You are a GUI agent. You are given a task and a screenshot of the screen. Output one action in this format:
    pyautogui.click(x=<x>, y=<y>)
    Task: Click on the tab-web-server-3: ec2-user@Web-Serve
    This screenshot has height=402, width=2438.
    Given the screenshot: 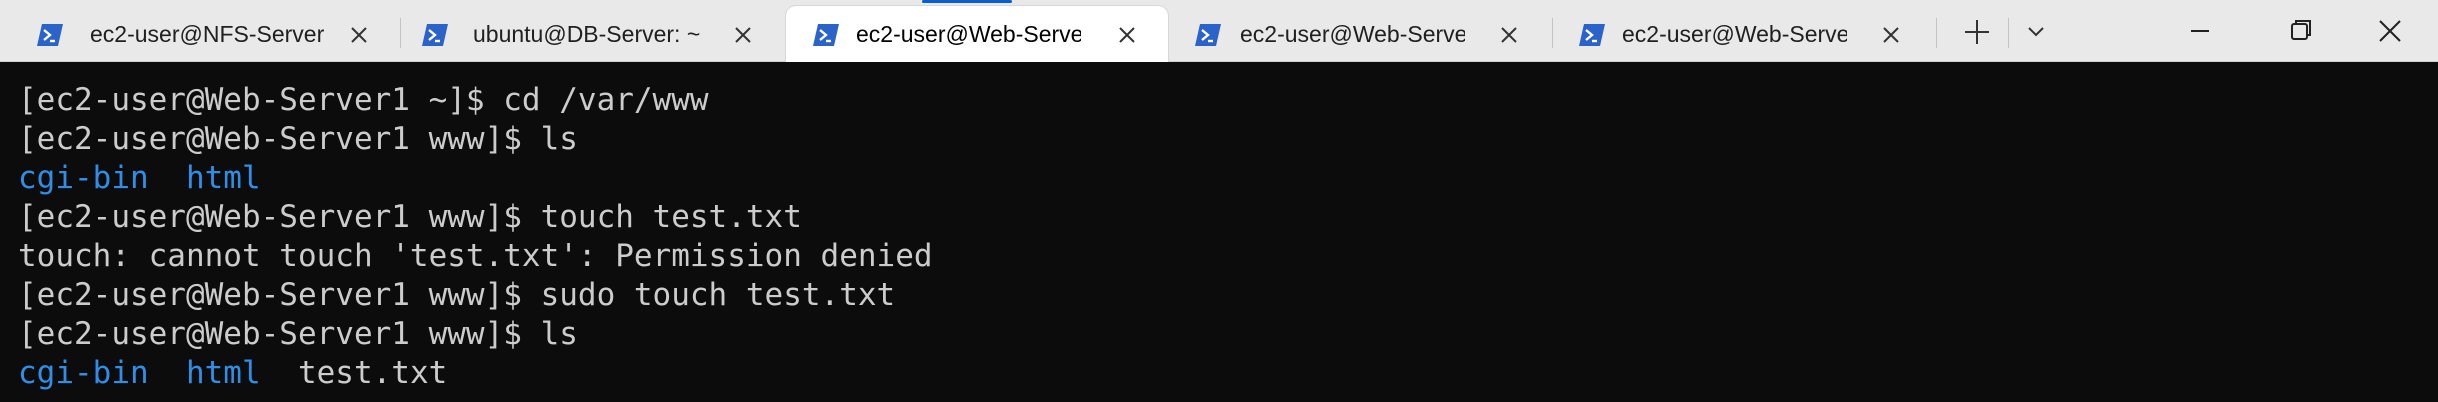 What is the action you would take?
    pyautogui.click(x=1744, y=34)
    